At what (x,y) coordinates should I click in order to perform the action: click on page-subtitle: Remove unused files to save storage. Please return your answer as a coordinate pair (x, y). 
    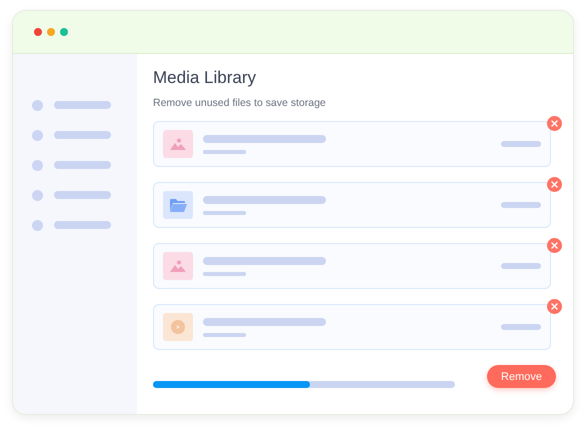
    Looking at the image, I should click on (240, 103).